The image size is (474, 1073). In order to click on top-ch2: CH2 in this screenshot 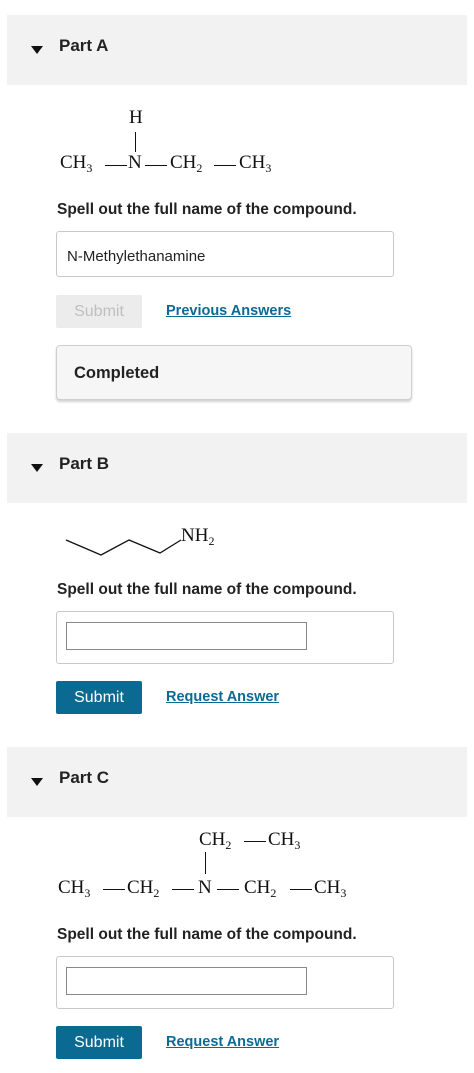, I will do `click(215, 840)`.